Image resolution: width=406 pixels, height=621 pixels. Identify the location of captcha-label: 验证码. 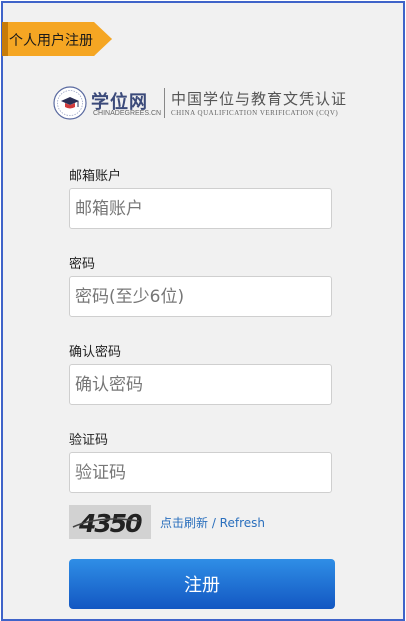
(89, 440).